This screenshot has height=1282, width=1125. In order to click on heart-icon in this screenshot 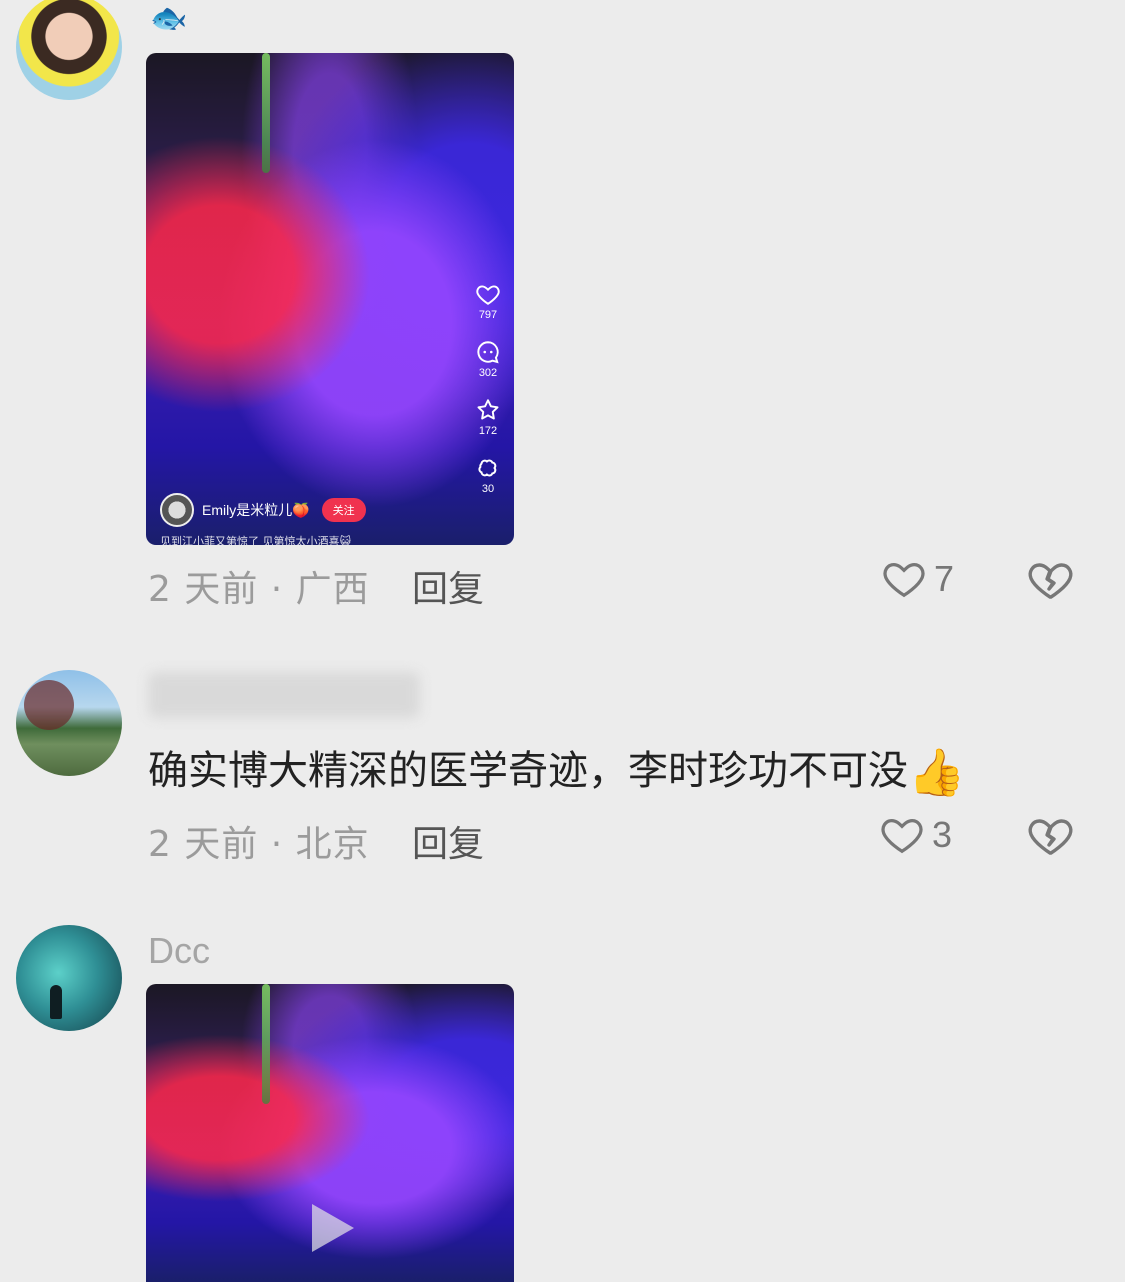, I will do `click(488, 295)`.